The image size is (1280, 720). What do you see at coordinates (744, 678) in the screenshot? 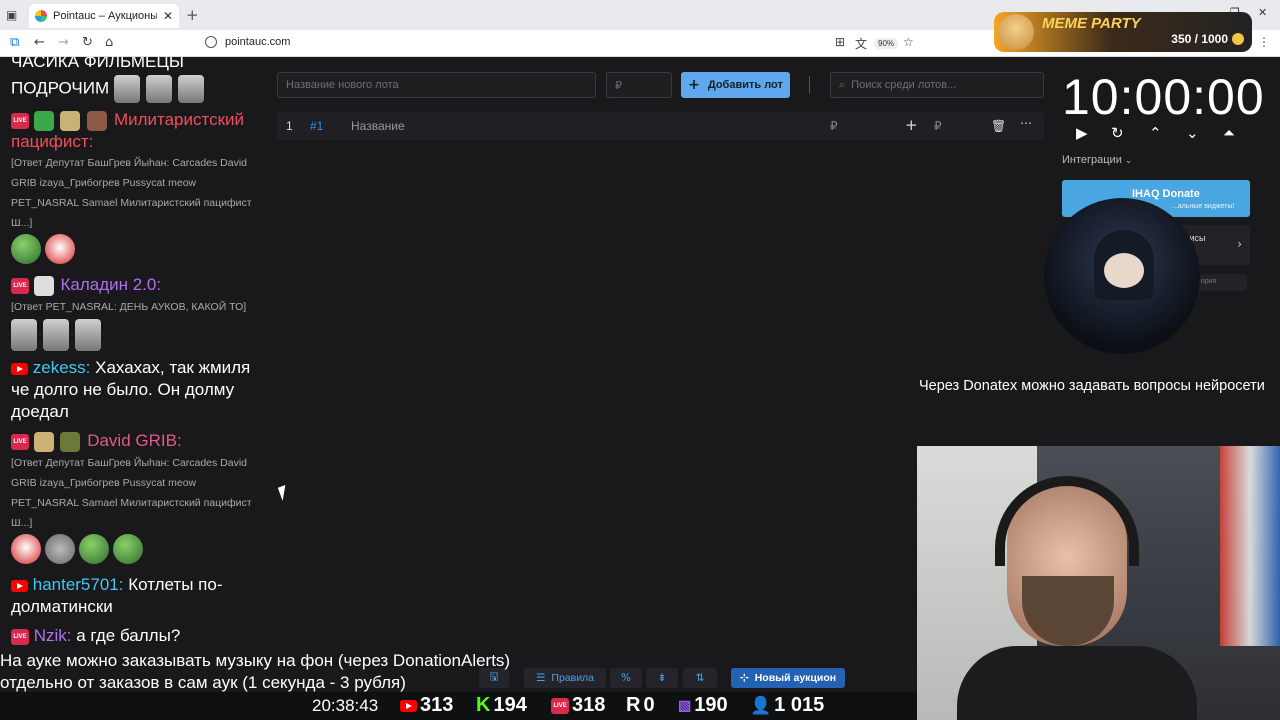
I see `grid-icon: ⊹` at bounding box center [744, 678].